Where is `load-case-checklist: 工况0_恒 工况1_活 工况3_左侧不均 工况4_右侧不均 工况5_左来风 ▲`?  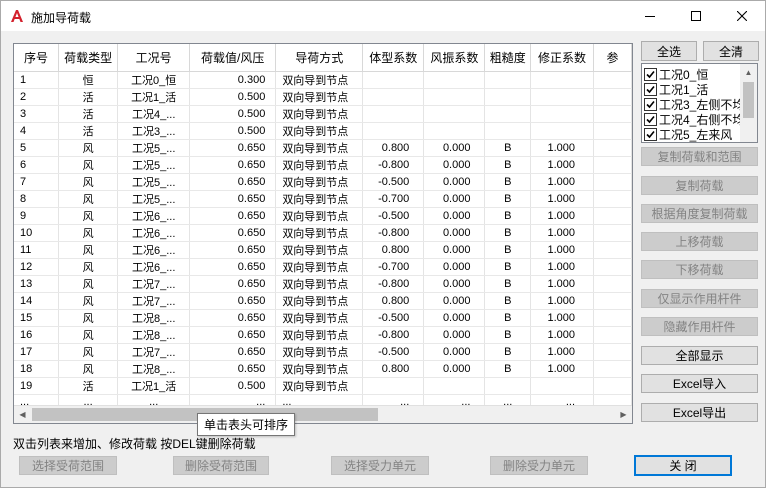 load-case-checklist: 工况0_恒 工况1_活 工况3_左侧不均 工况4_右侧不均 工况5_左来风 ▲ is located at coordinates (699, 103).